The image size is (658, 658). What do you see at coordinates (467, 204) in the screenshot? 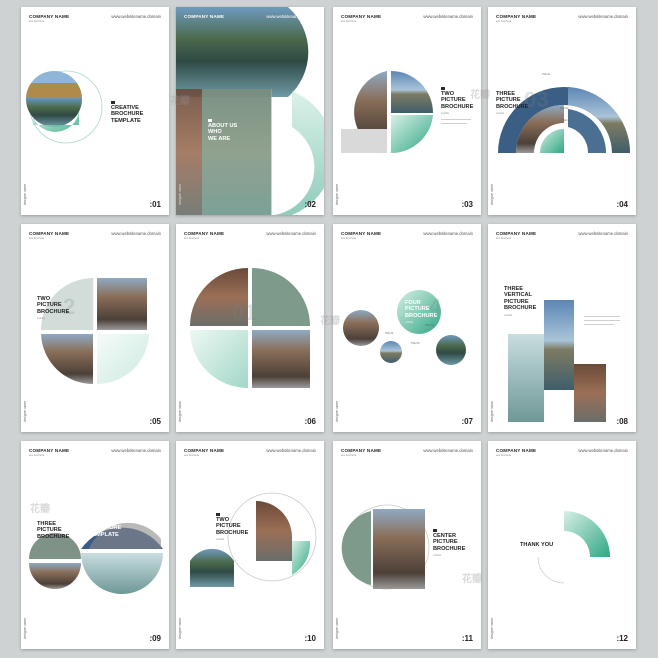
I see `page-number: :03` at bounding box center [467, 204].